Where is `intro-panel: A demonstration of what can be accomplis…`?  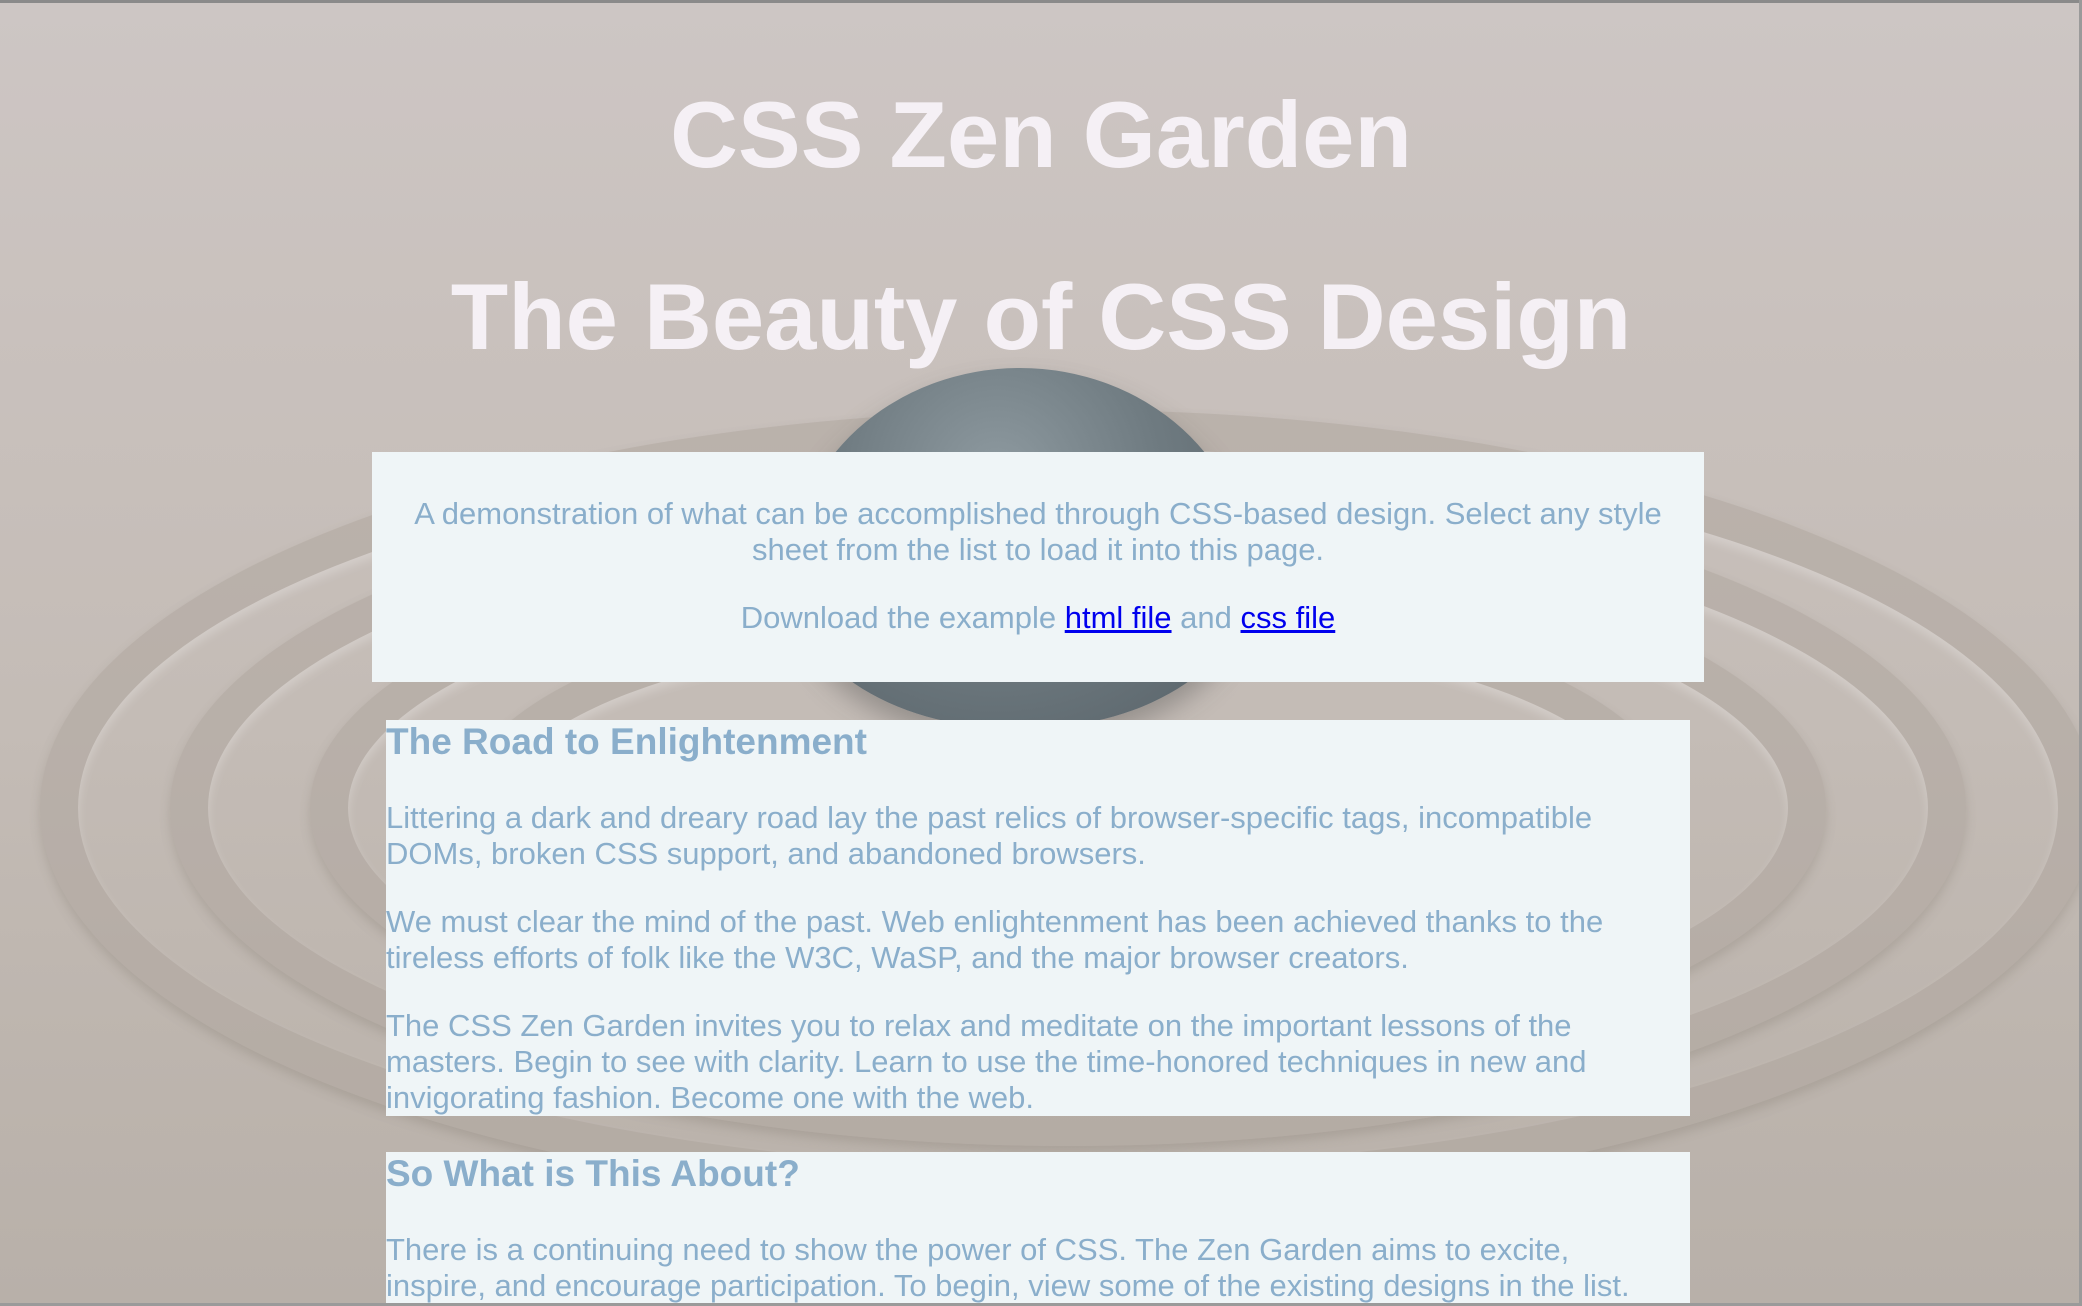
intro-panel: A demonstration of what can be accomplis… is located at coordinates (1038, 567).